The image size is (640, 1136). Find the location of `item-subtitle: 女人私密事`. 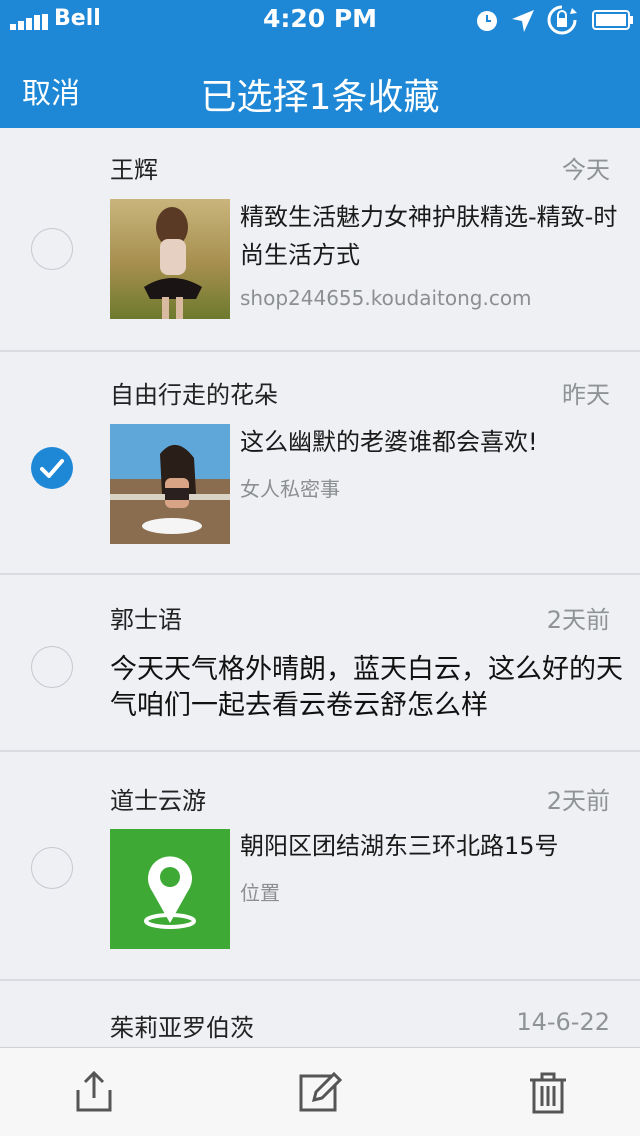

item-subtitle: 女人私密事 is located at coordinates (290, 489).